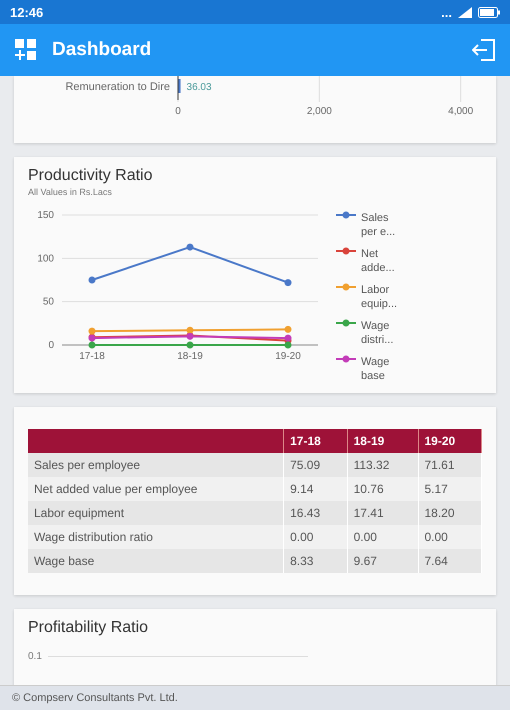  Describe the element at coordinates (156, 537) in the screenshot. I see `table-cell: Wage distribution ratio` at that location.